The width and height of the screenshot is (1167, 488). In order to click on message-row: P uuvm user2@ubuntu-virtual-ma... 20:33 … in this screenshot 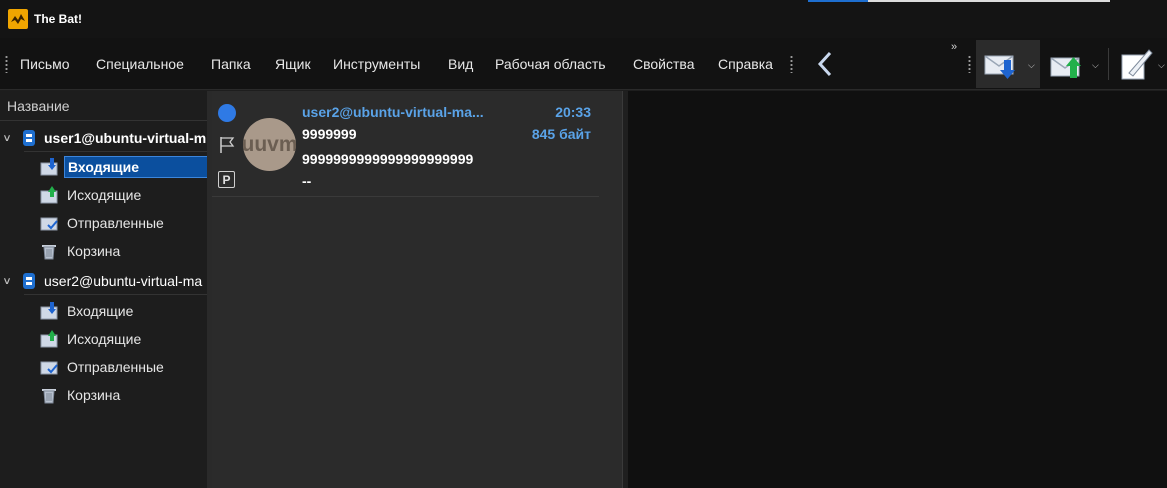, I will do `click(405, 144)`.